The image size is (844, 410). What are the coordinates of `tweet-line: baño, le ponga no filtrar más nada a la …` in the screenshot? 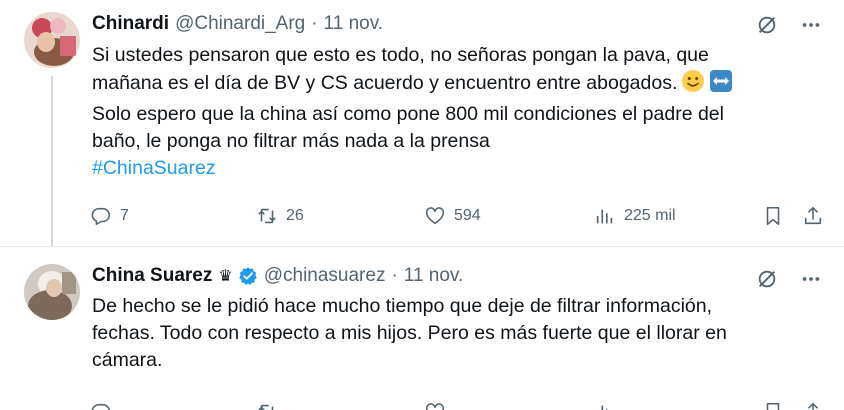 It's located at (291, 141).